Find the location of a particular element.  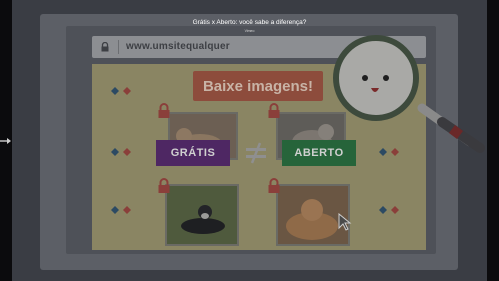

mouse-cursor-icon is located at coordinates (345, 222).